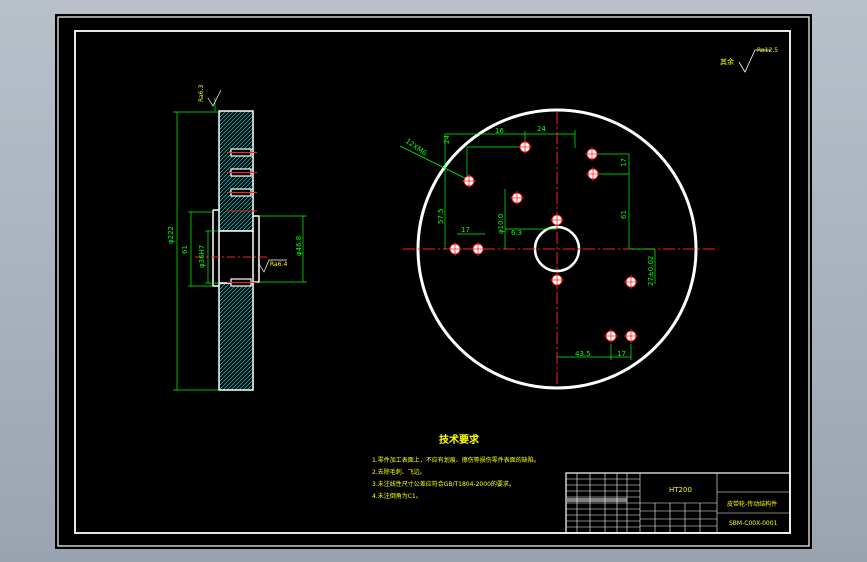 This screenshot has height=562, width=867. Describe the element at coordinates (651, 271) in the screenshot. I see `dim-27: 27±0.02` at that location.